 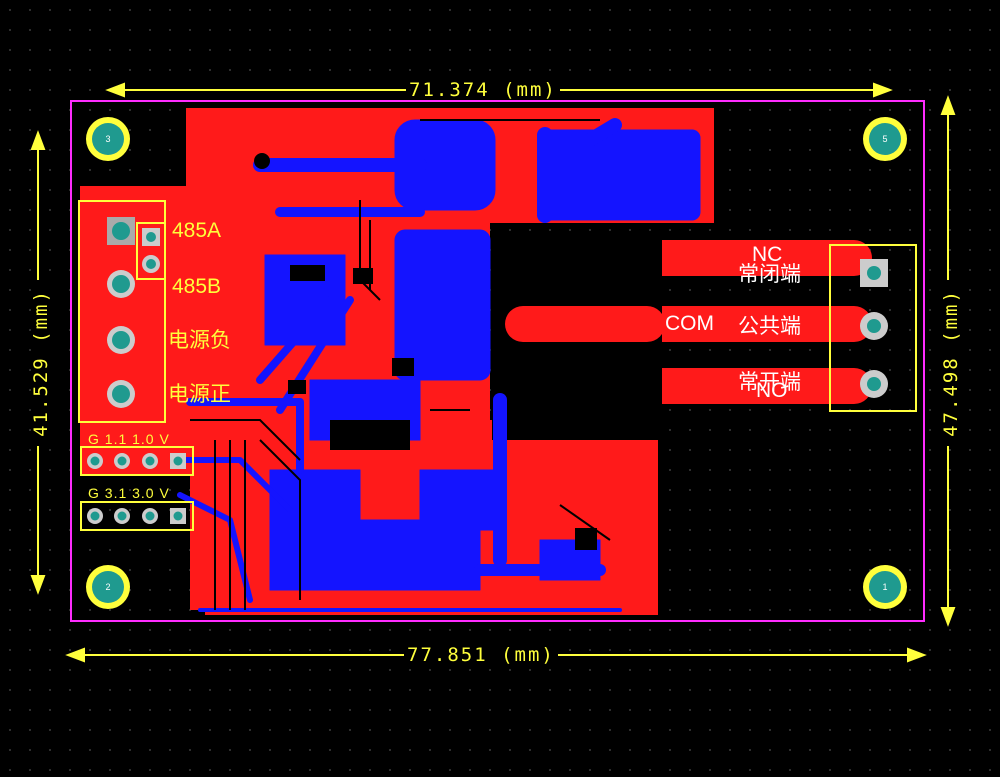 What do you see at coordinates (769, 326) in the screenshot?
I see `label-common: 公共端` at bounding box center [769, 326].